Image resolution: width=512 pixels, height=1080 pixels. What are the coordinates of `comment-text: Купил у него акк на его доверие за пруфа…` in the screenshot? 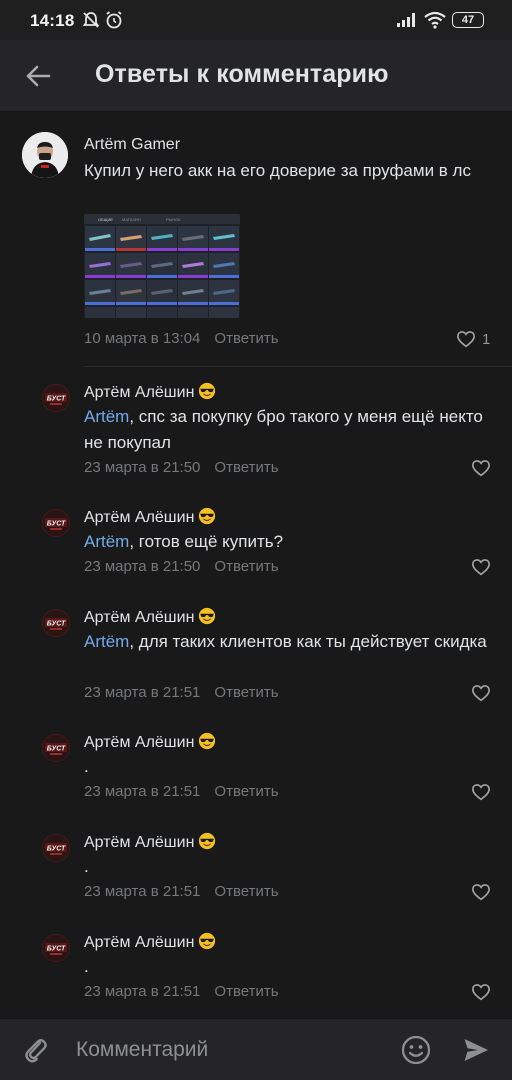 It's located at (277, 170).